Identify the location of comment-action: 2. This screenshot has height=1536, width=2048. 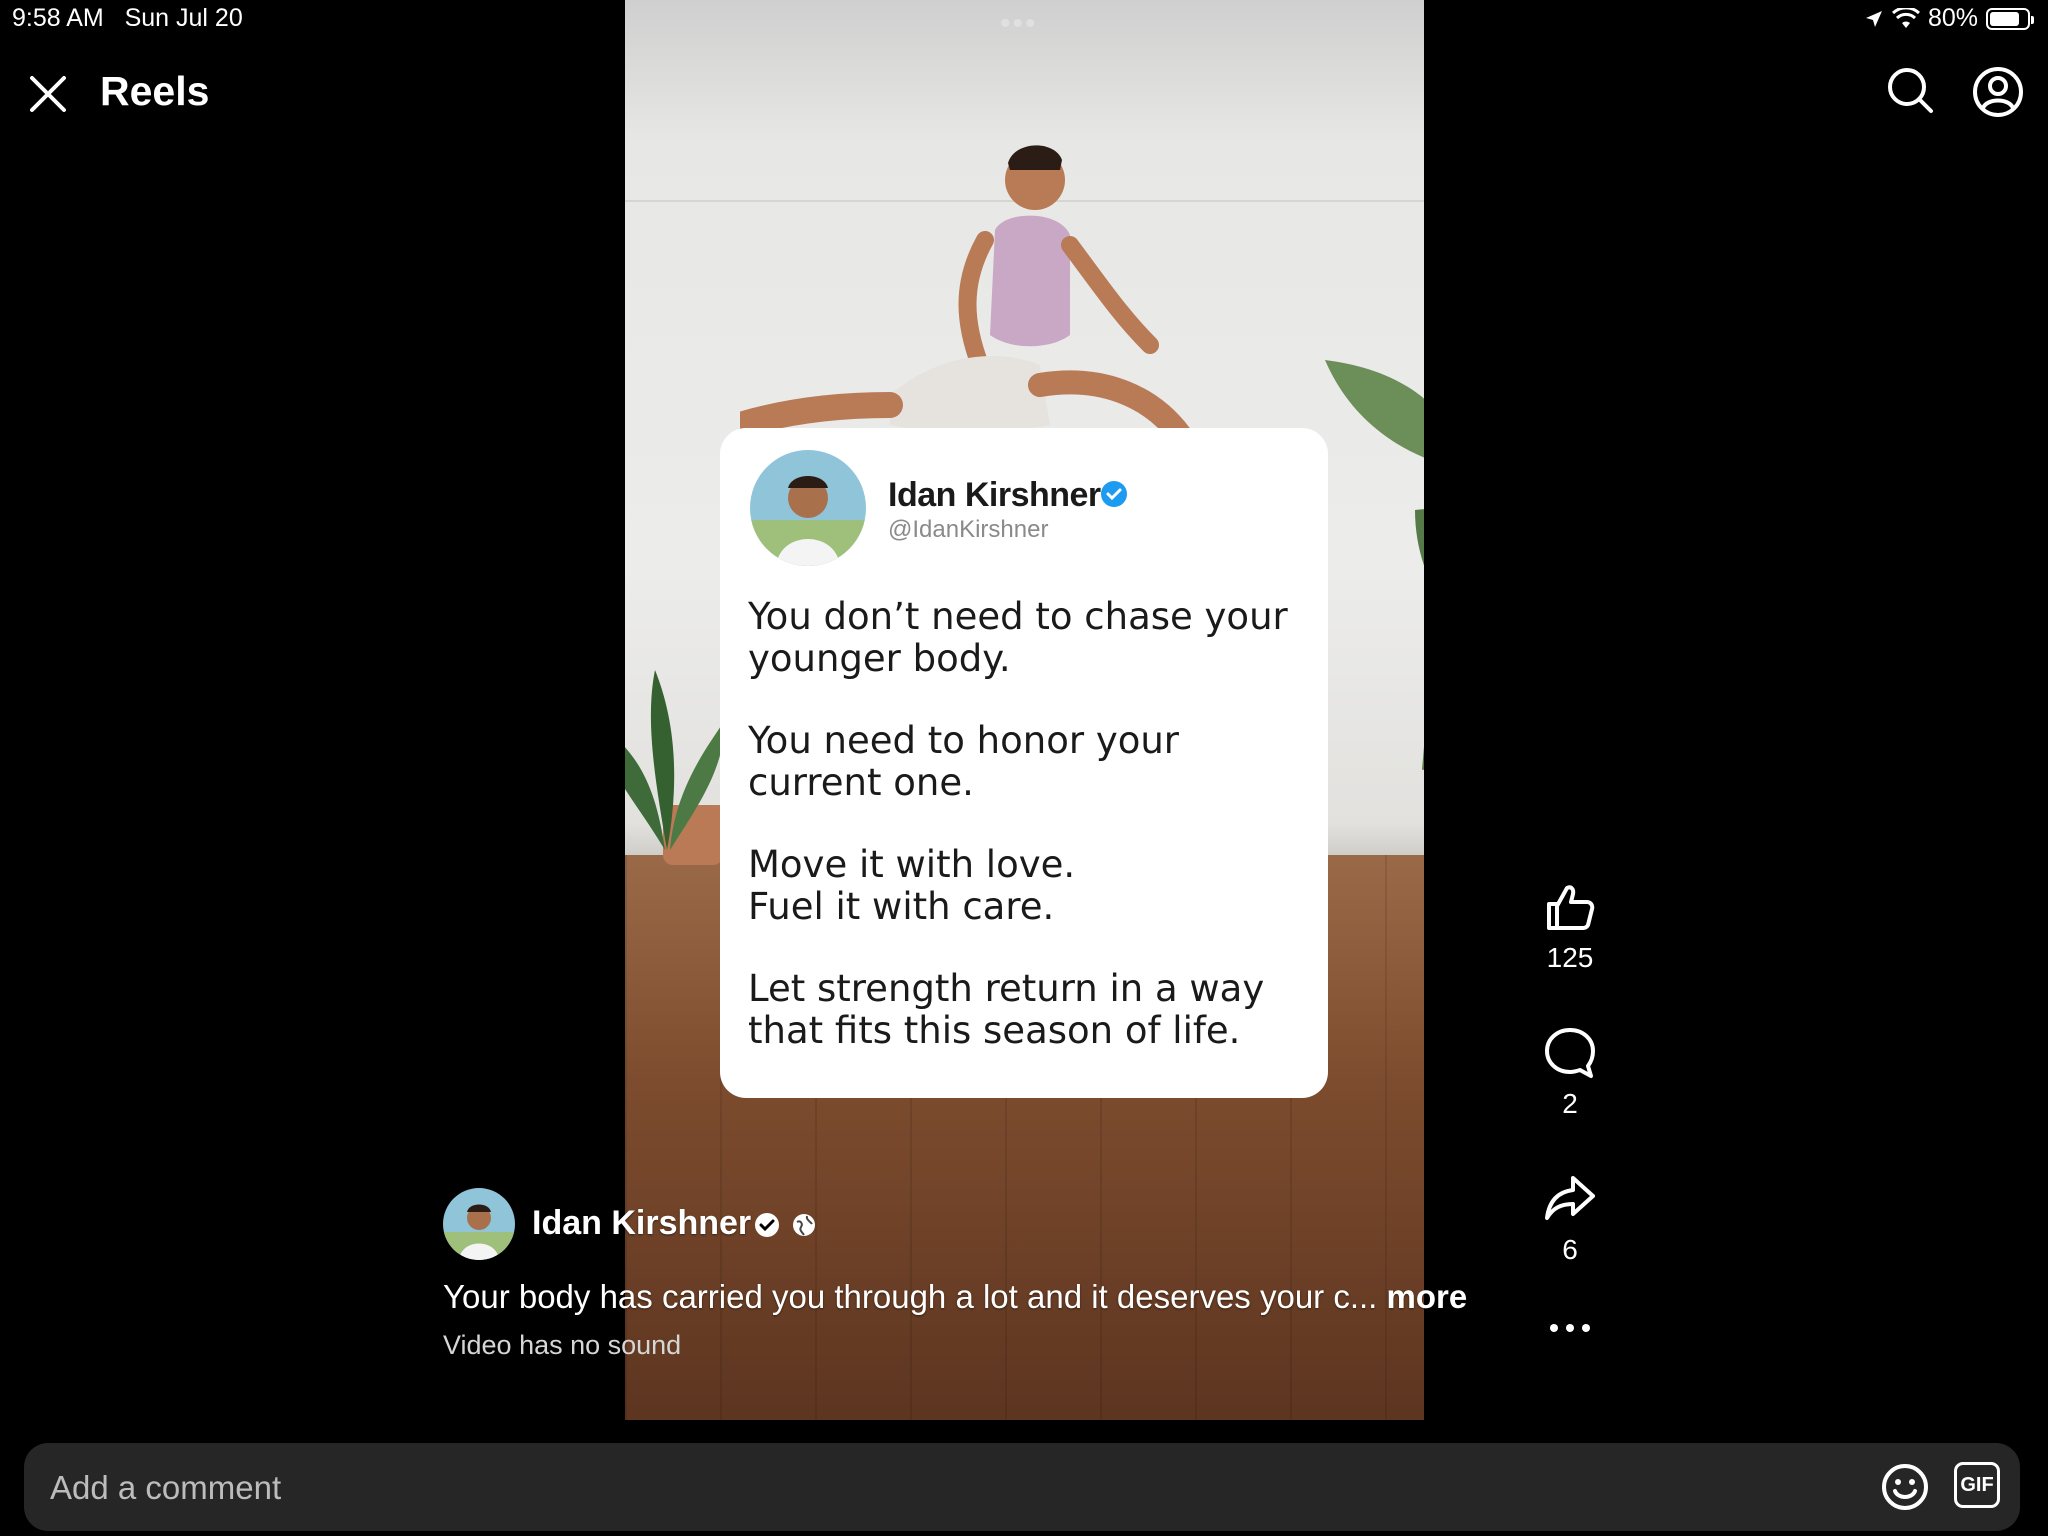
(1570, 1073).